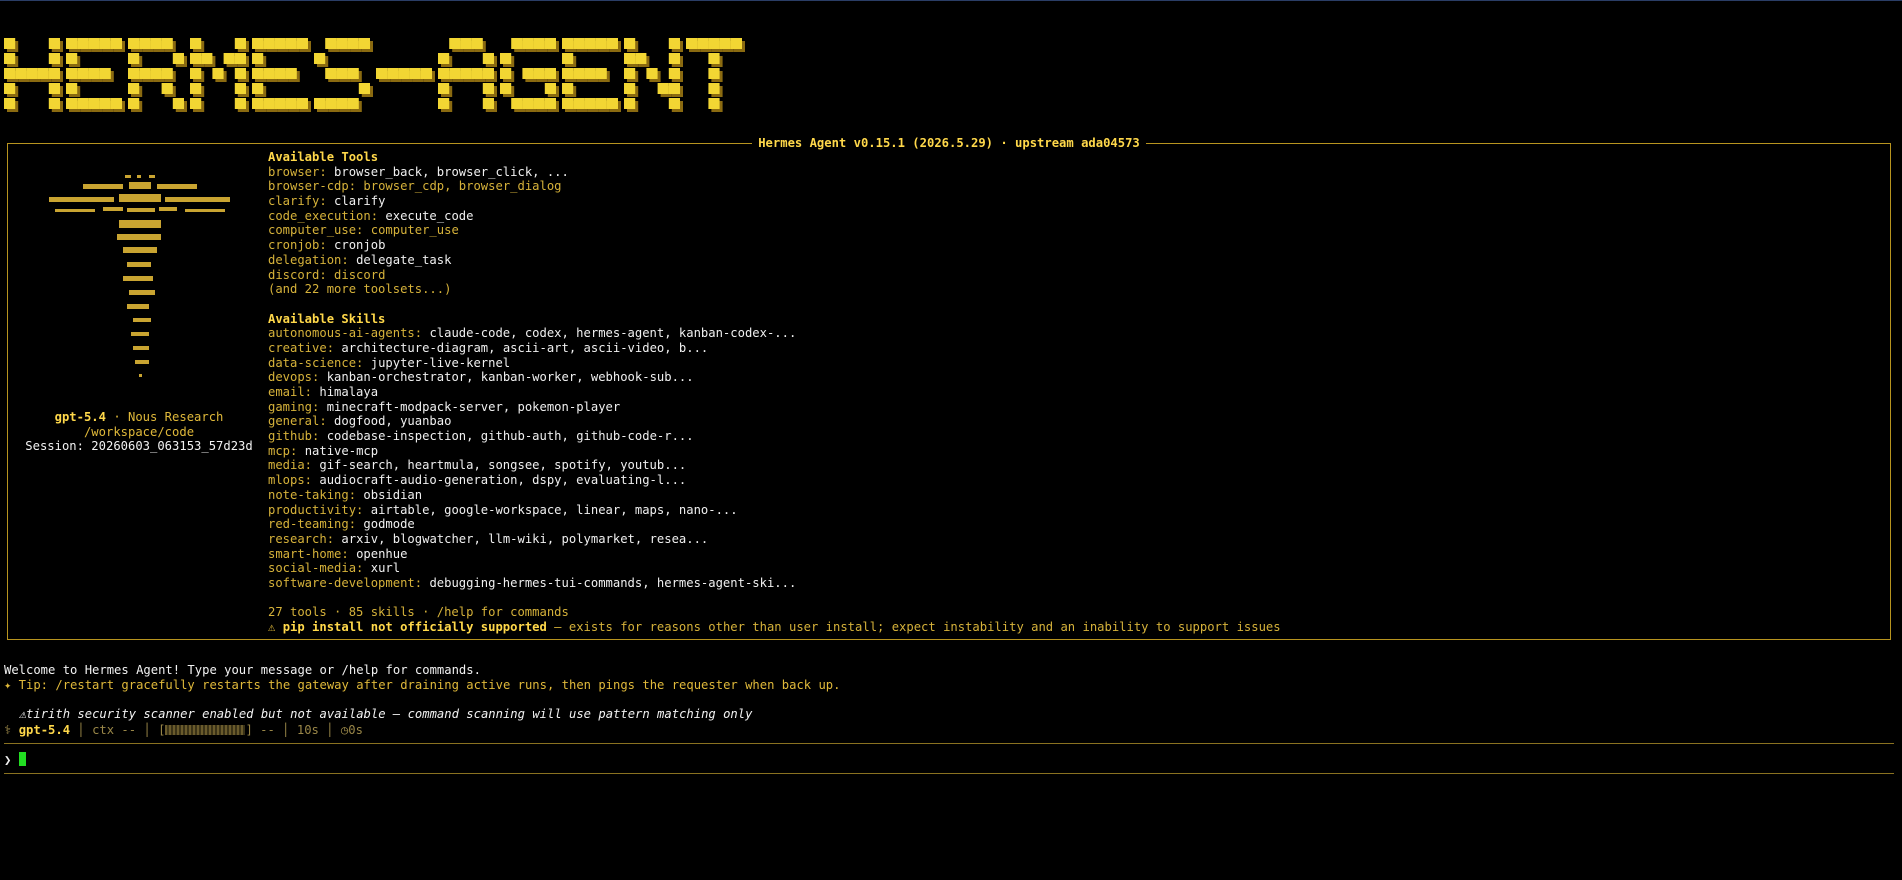  Describe the element at coordinates (360, 274) in the screenshot. I see `tool-value: discord` at that location.